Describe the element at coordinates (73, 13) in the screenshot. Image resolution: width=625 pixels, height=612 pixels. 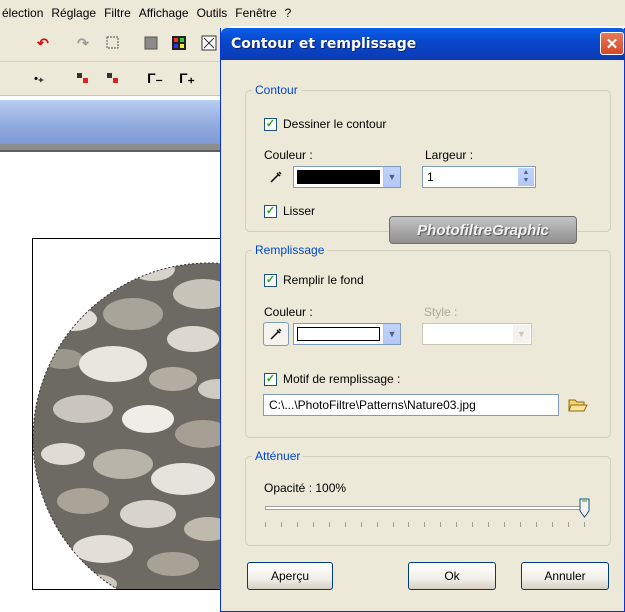
I see `menu-reglage: Réglage` at that location.